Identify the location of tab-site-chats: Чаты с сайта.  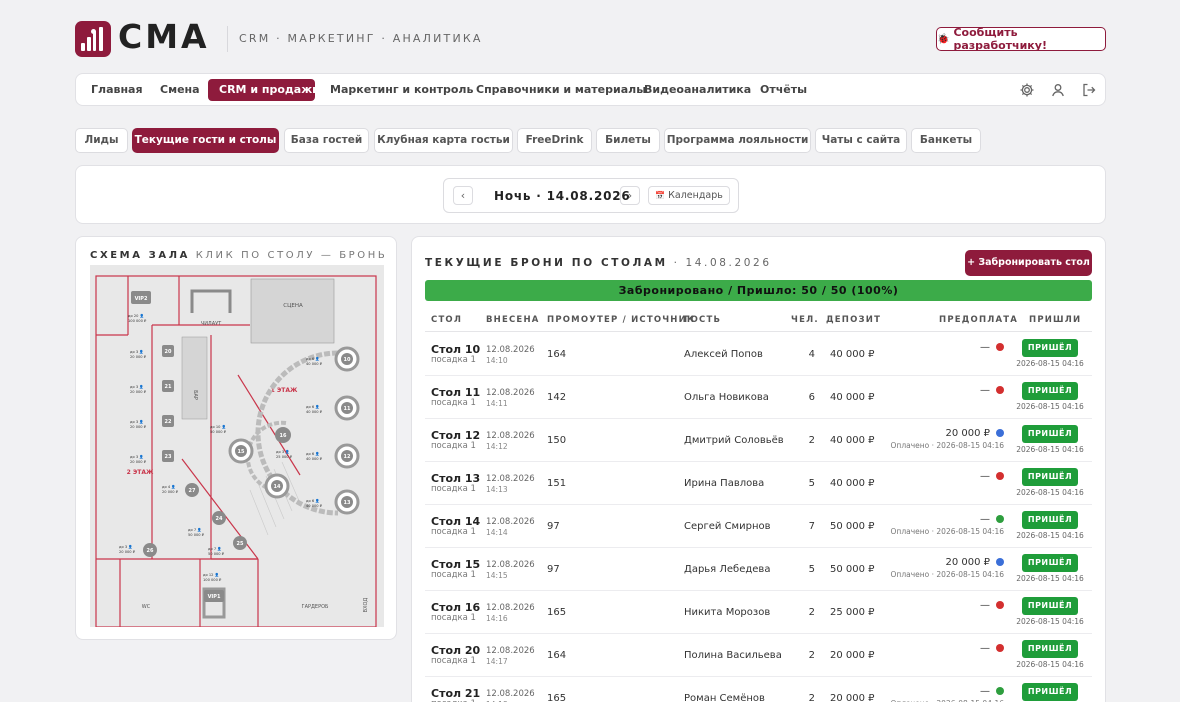
(861, 140).